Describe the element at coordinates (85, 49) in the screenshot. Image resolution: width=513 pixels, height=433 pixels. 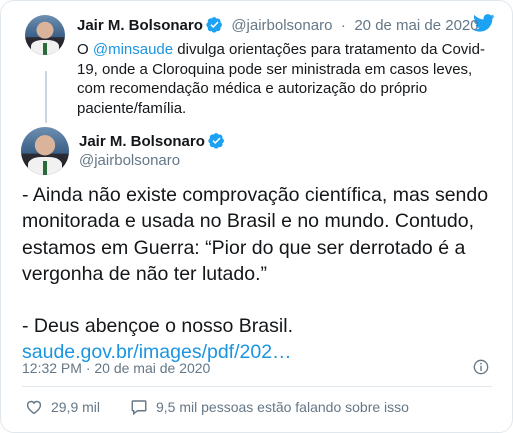
I see `quoted-text-prefix: O` at that location.